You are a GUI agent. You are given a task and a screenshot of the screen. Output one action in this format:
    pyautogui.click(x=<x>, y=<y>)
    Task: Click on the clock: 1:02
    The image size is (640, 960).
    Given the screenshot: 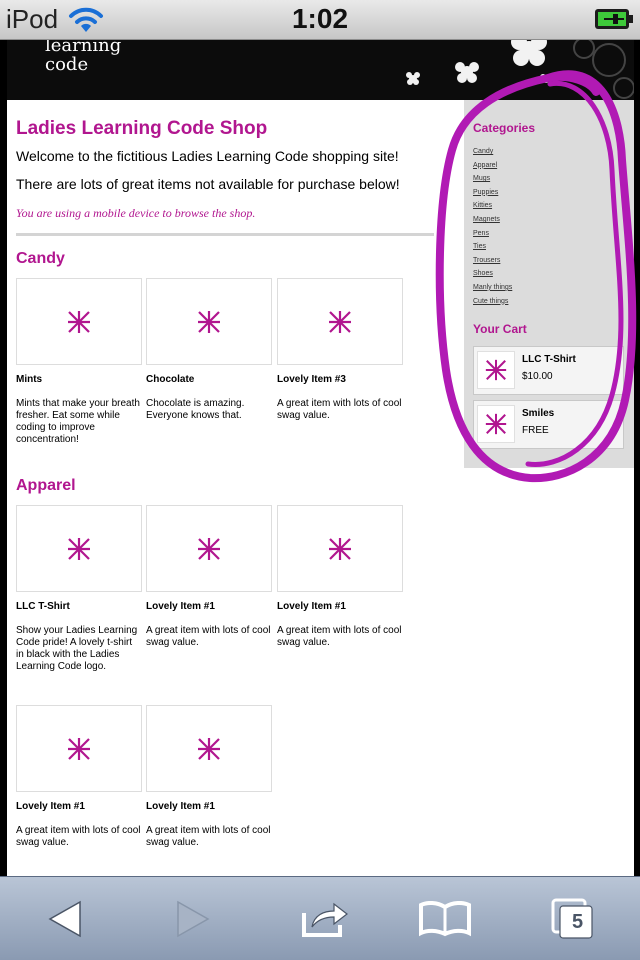 What is the action you would take?
    pyautogui.click(x=320, y=18)
    